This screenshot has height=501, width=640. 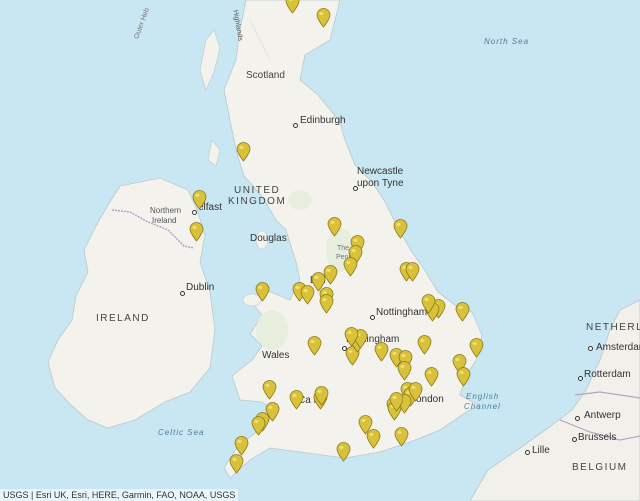 I want to click on label-north-sea: North Sea, so click(x=507, y=41).